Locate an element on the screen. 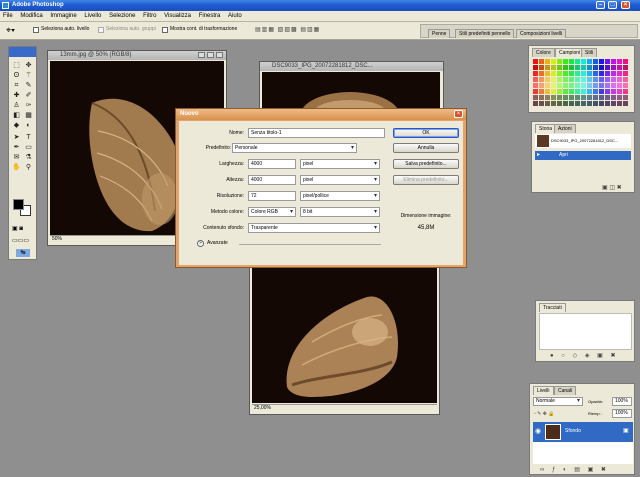 This screenshot has height=477, width=640. eraser-tool-icon: ◧ is located at coordinates (16, 115).